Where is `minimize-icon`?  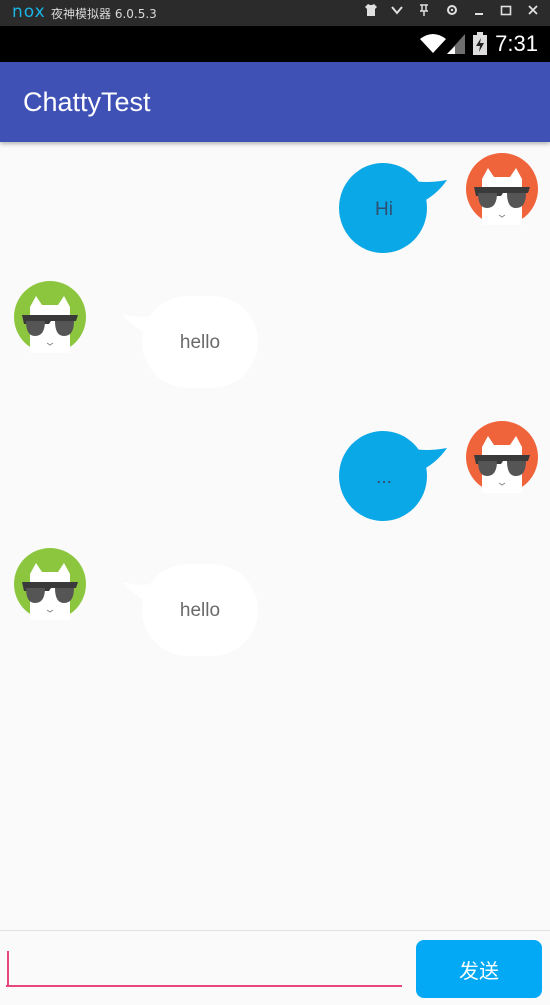 minimize-icon is located at coordinates (479, 13).